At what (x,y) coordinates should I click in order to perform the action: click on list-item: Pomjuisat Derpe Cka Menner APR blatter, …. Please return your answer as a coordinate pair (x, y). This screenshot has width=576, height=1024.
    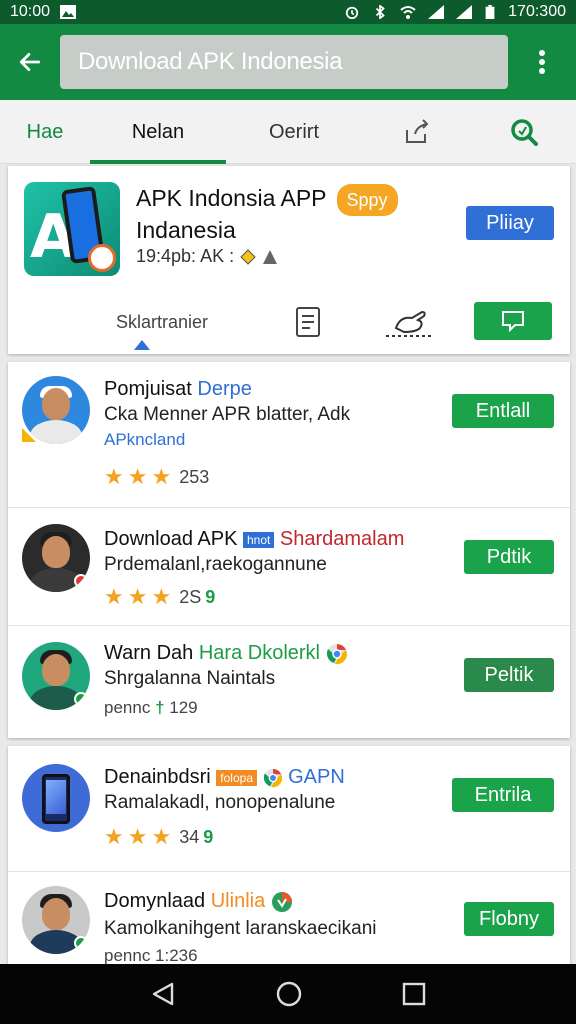
    Looking at the image, I should click on (289, 435).